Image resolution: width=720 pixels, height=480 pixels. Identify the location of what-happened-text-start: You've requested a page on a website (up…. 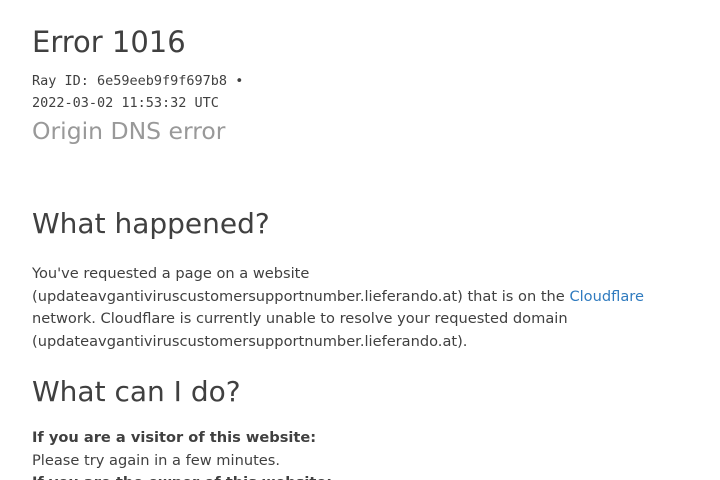
(301, 285).